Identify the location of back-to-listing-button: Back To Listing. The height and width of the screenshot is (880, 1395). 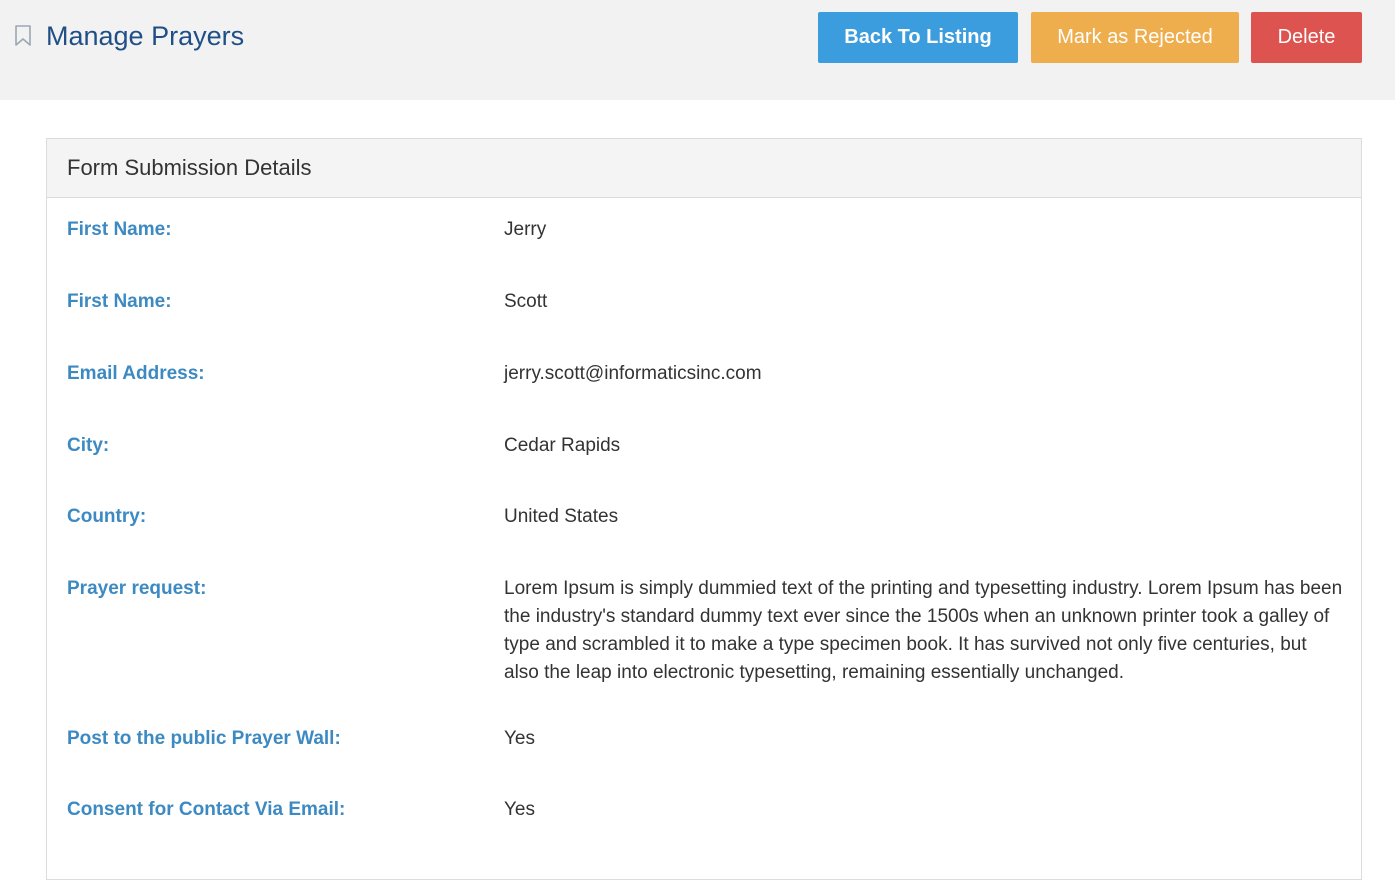
(918, 37).